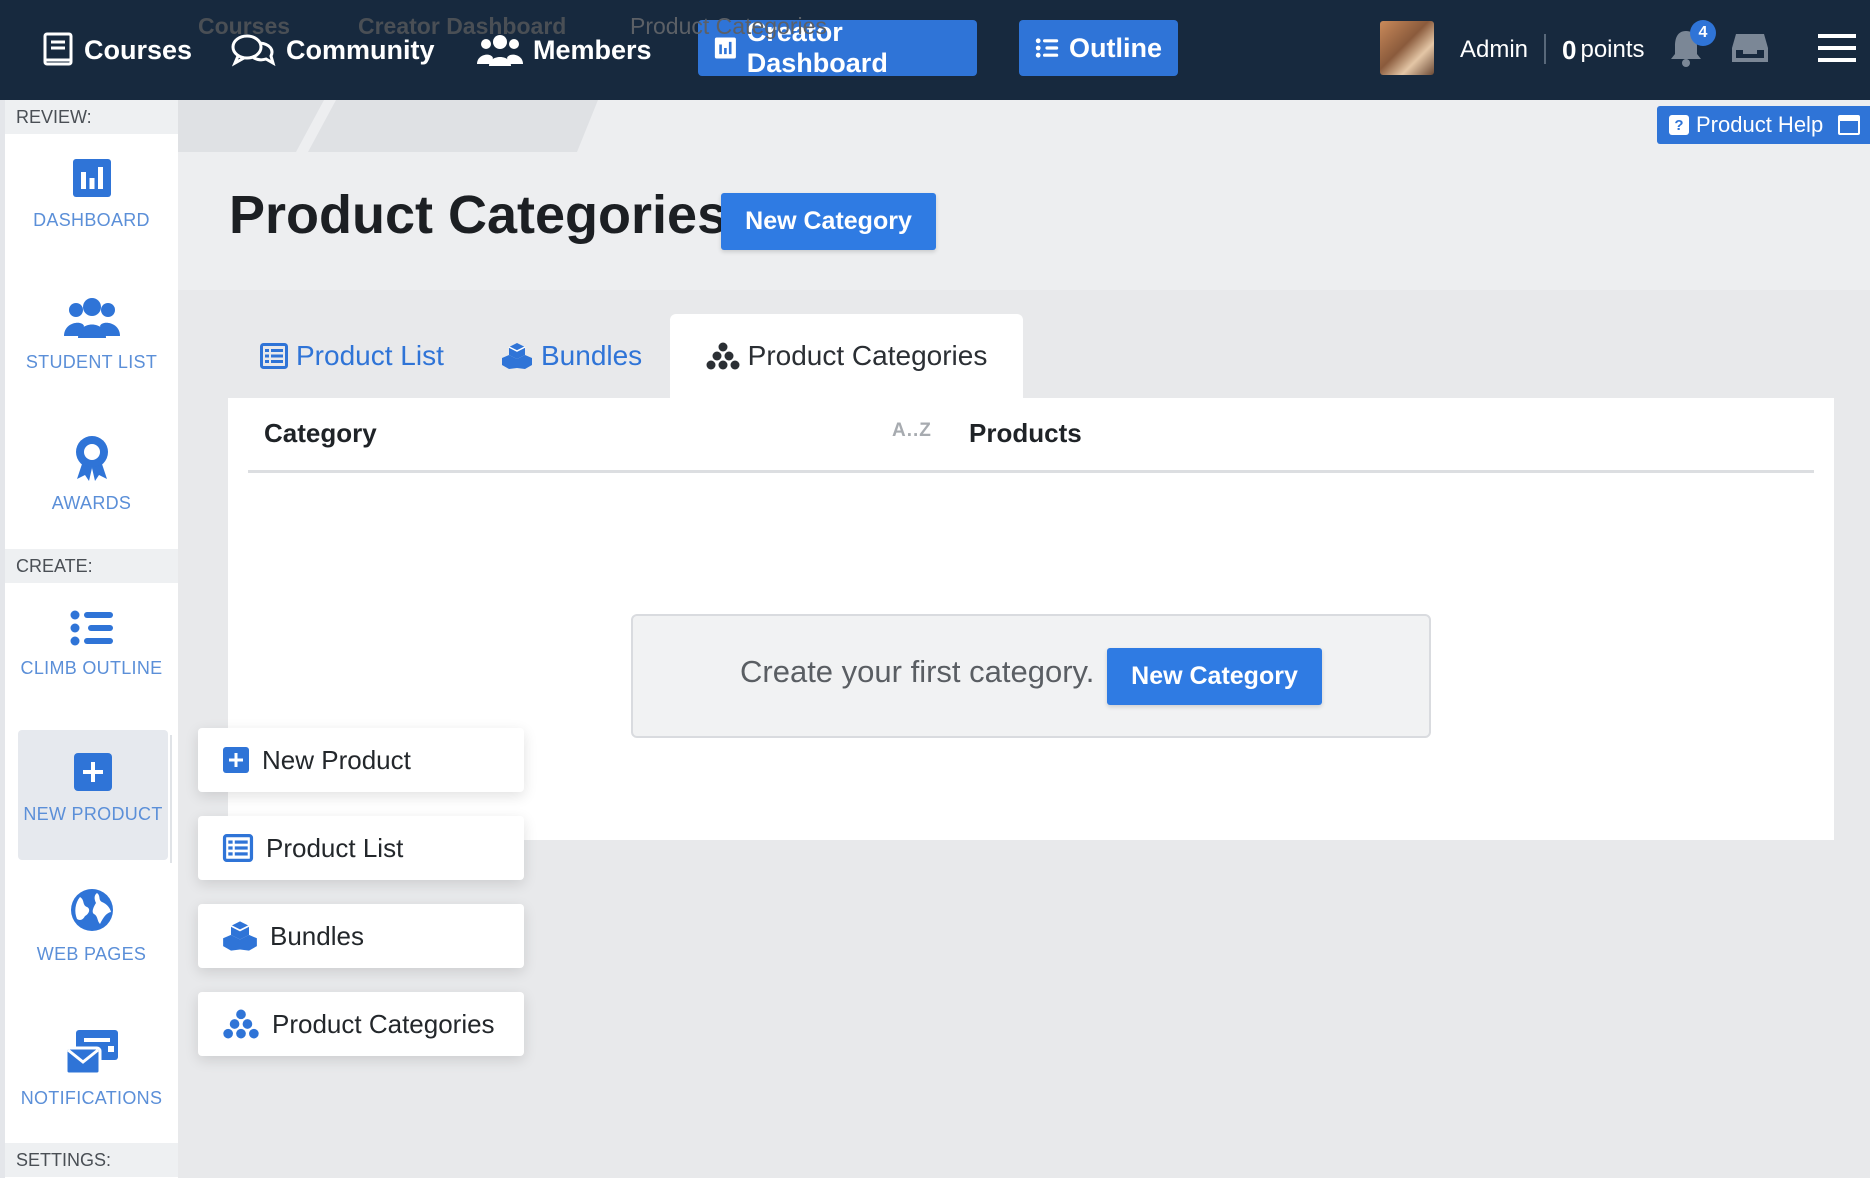  Describe the element at coordinates (1612, 49) in the screenshot. I see `points-label: points` at that location.